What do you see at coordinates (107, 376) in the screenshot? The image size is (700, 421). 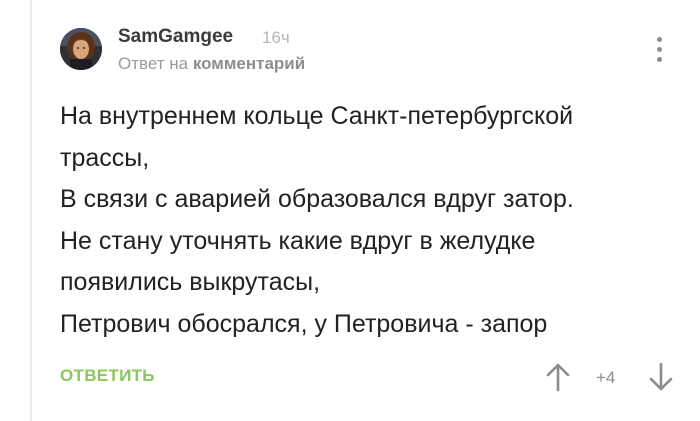 I see `reply-button: ОТВЕТИТЬ` at bounding box center [107, 376].